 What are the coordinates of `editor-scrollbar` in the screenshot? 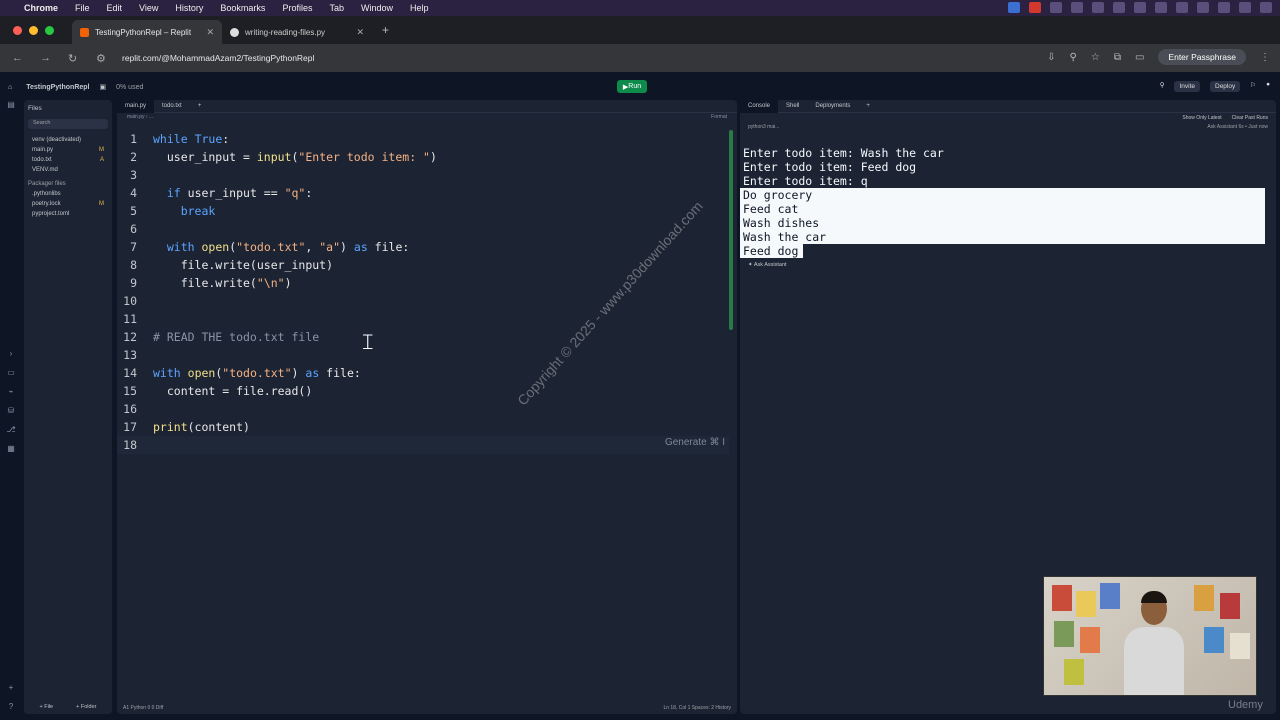 It's located at (731, 230).